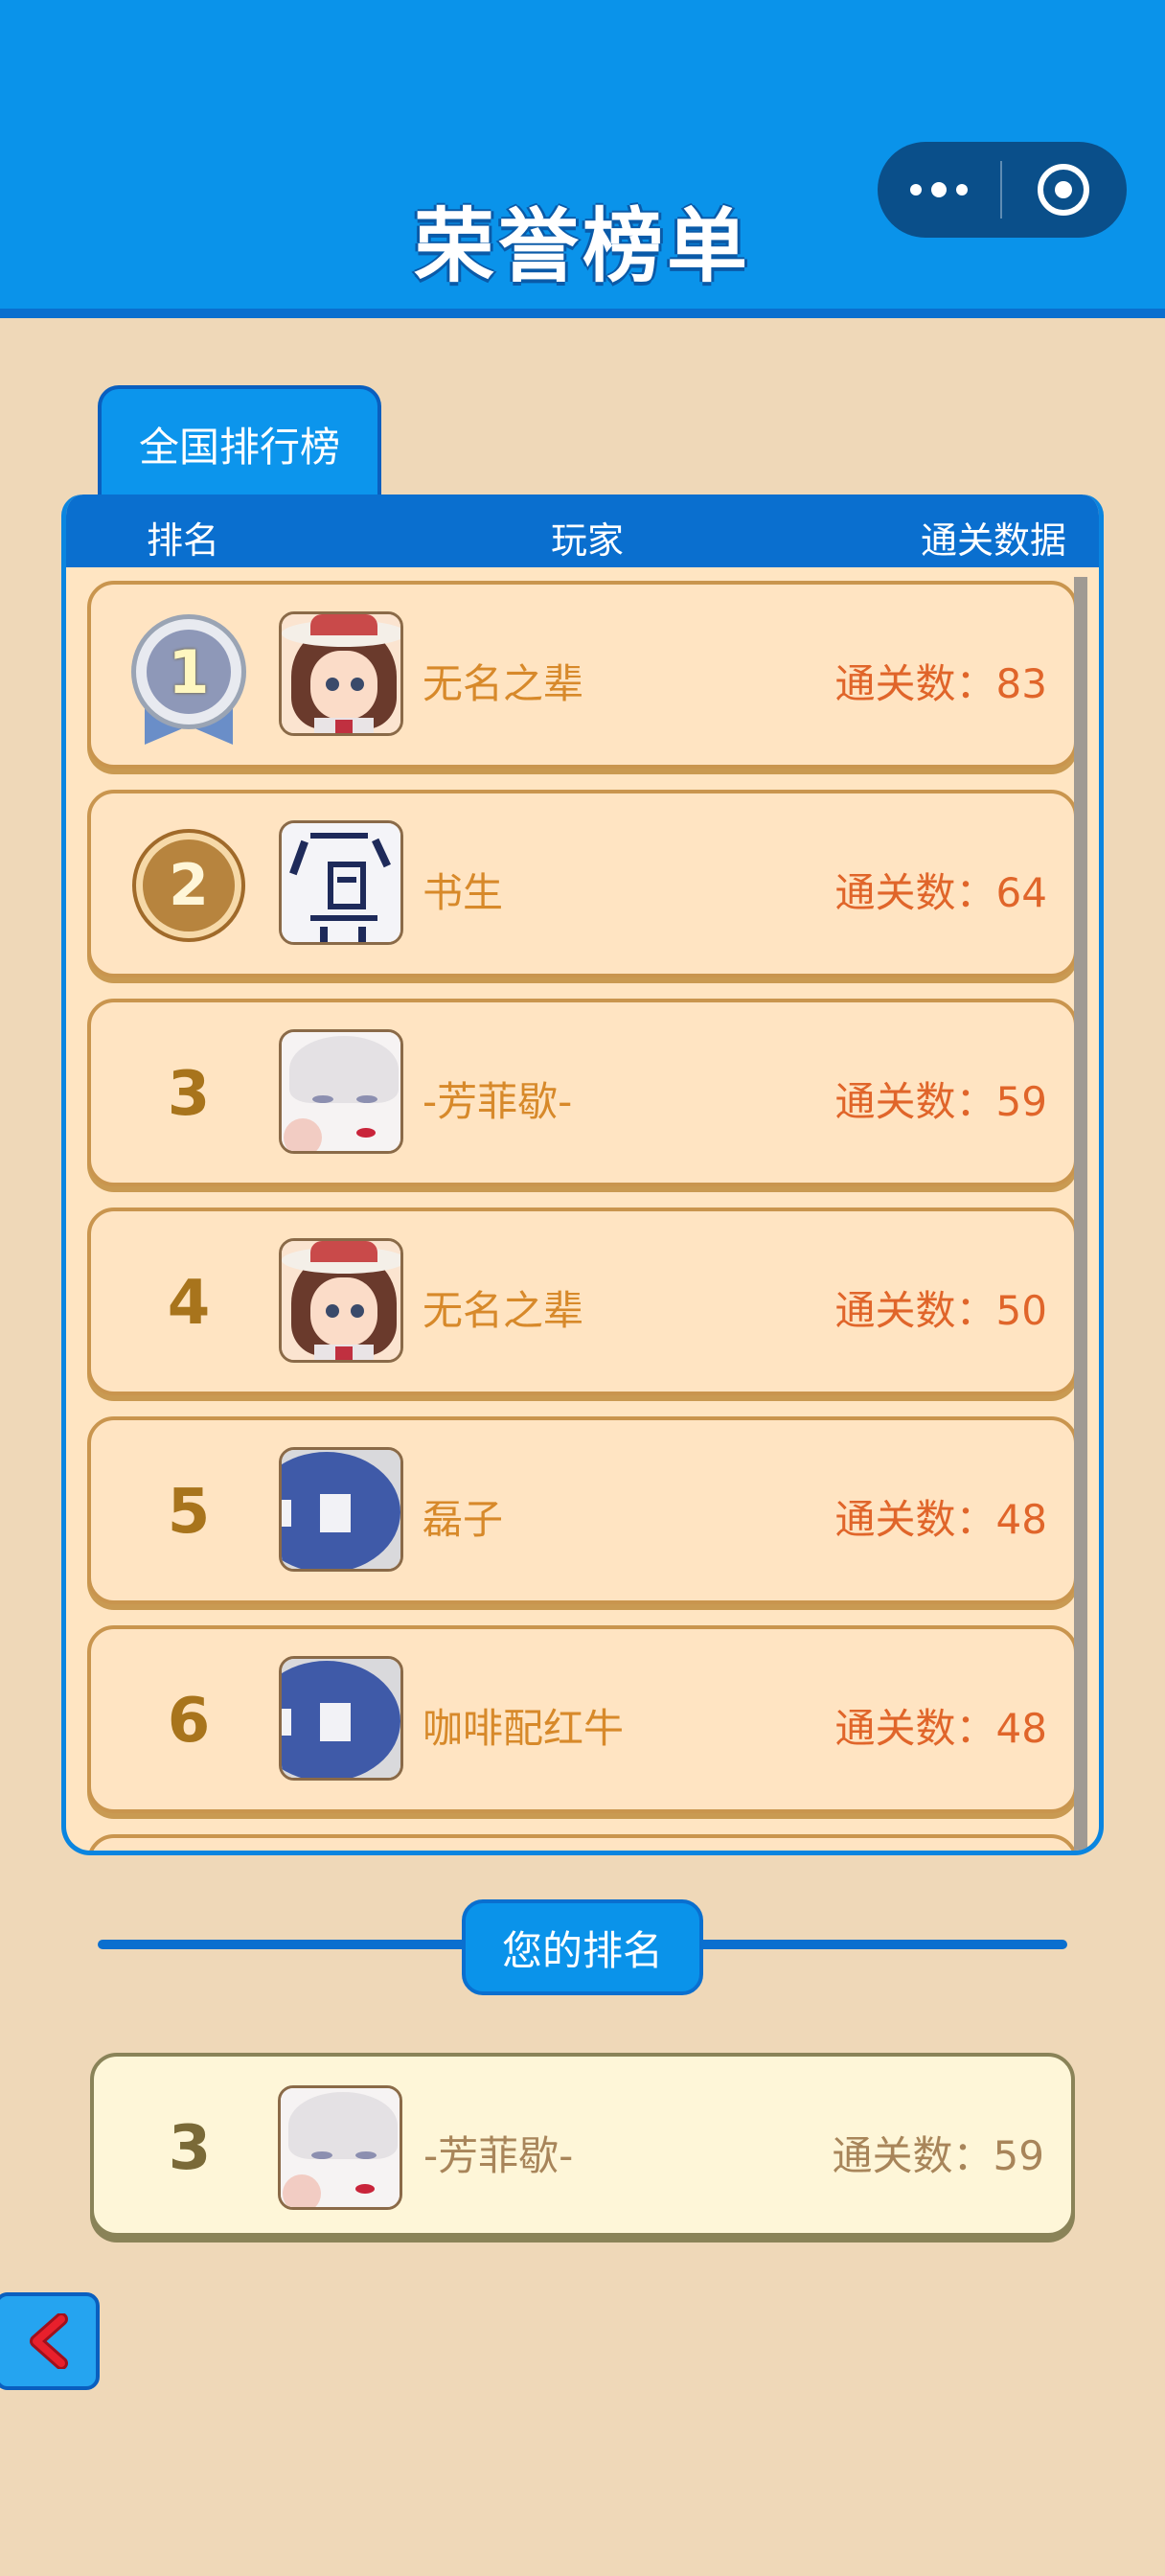  I want to click on scrollbar, so click(1080, 1214).